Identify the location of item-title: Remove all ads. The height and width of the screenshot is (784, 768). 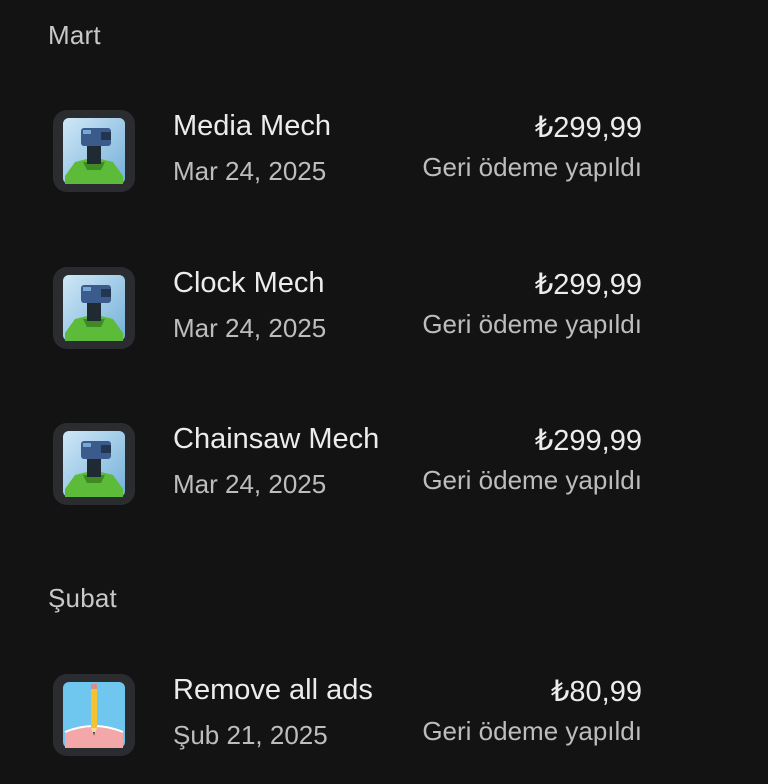
(273, 690).